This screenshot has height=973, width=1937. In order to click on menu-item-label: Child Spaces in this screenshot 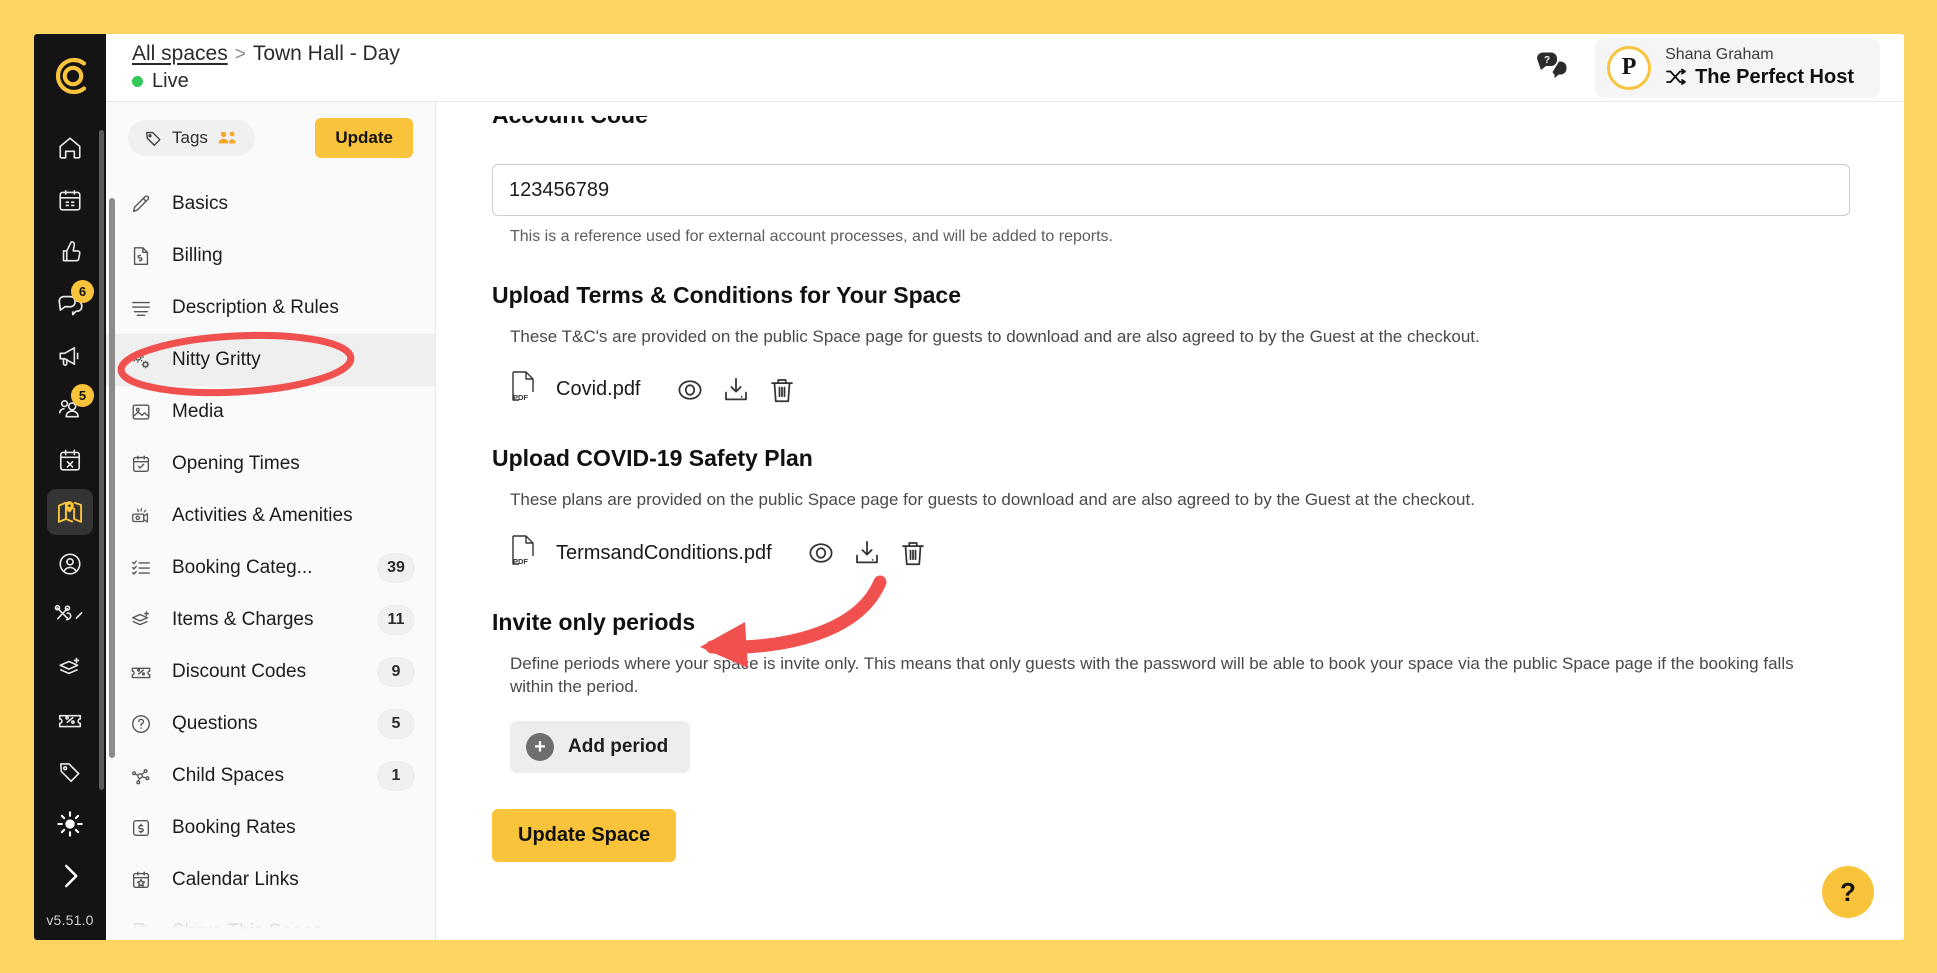, I will do `click(228, 775)`.